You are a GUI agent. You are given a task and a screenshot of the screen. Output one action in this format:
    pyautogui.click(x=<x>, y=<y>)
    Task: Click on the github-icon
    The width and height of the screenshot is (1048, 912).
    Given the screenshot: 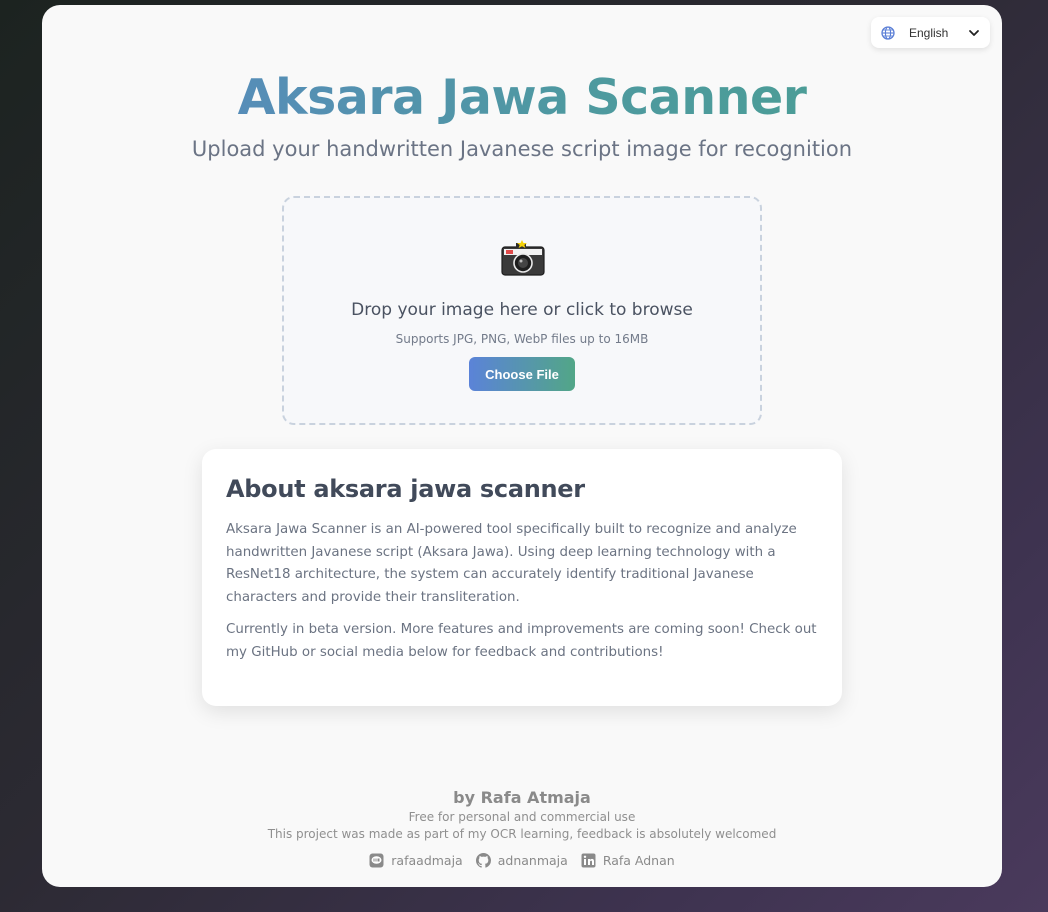 What is the action you would take?
    pyautogui.click(x=483, y=860)
    